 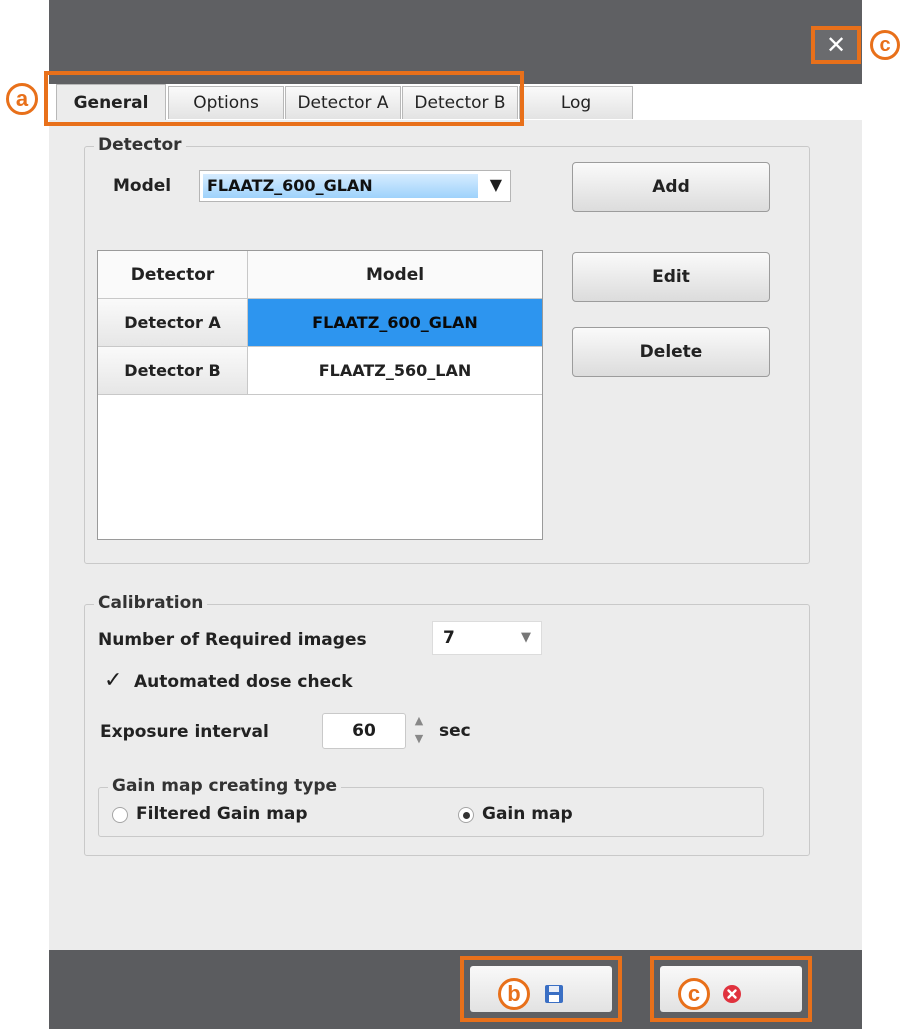 What do you see at coordinates (487, 638) in the screenshot?
I see `required-images-dropdown: 7 ▼` at bounding box center [487, 638].